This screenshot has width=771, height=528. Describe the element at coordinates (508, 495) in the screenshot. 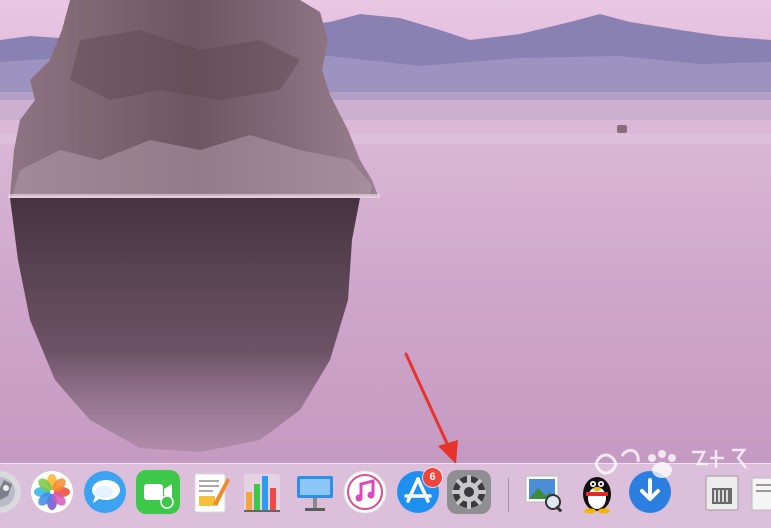

I see `dock-separator` at that location.